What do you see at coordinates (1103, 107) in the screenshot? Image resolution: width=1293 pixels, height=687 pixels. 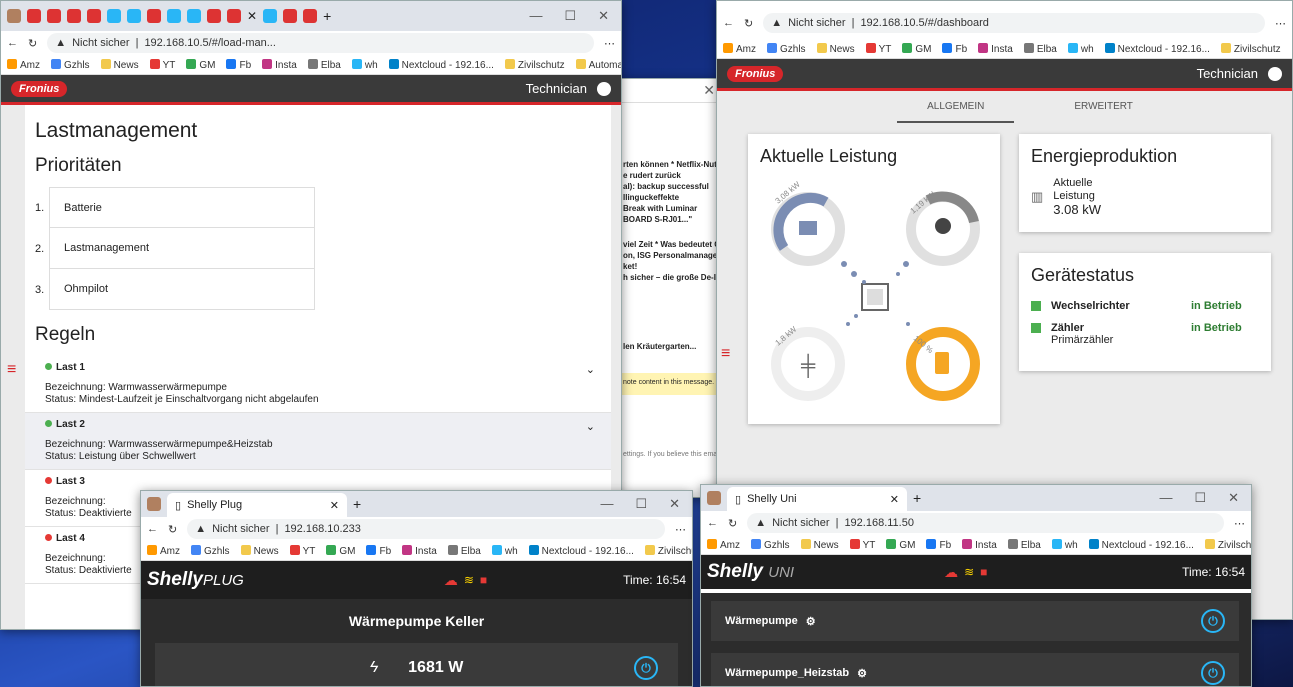 I see `tab-erweitert: ERWEITERT` at bounding box center [1103, 107].